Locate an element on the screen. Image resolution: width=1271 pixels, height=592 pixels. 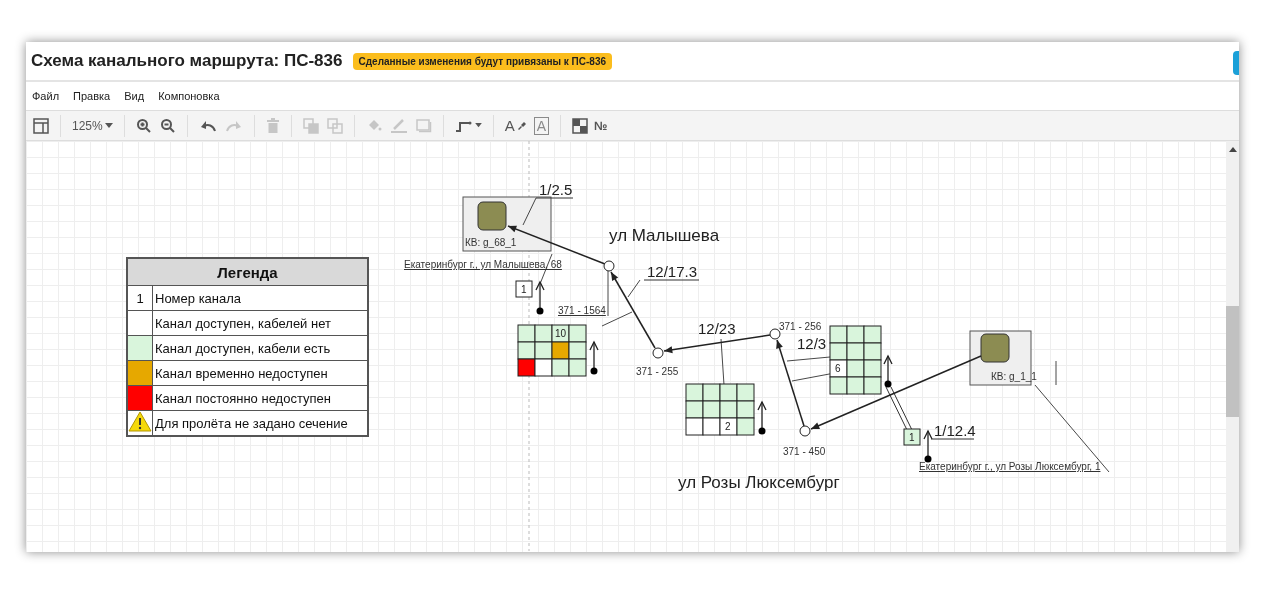
channel-number: 2 is located at coordinates (728, 426).